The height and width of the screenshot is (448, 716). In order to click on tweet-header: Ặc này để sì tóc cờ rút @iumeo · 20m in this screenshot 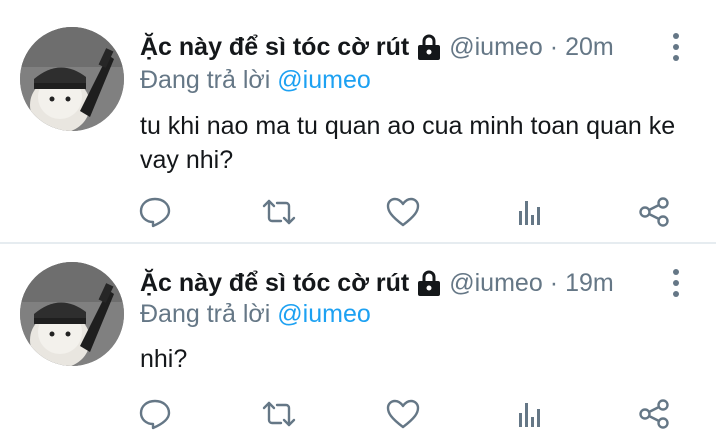, I will do `click(377, 47)`.